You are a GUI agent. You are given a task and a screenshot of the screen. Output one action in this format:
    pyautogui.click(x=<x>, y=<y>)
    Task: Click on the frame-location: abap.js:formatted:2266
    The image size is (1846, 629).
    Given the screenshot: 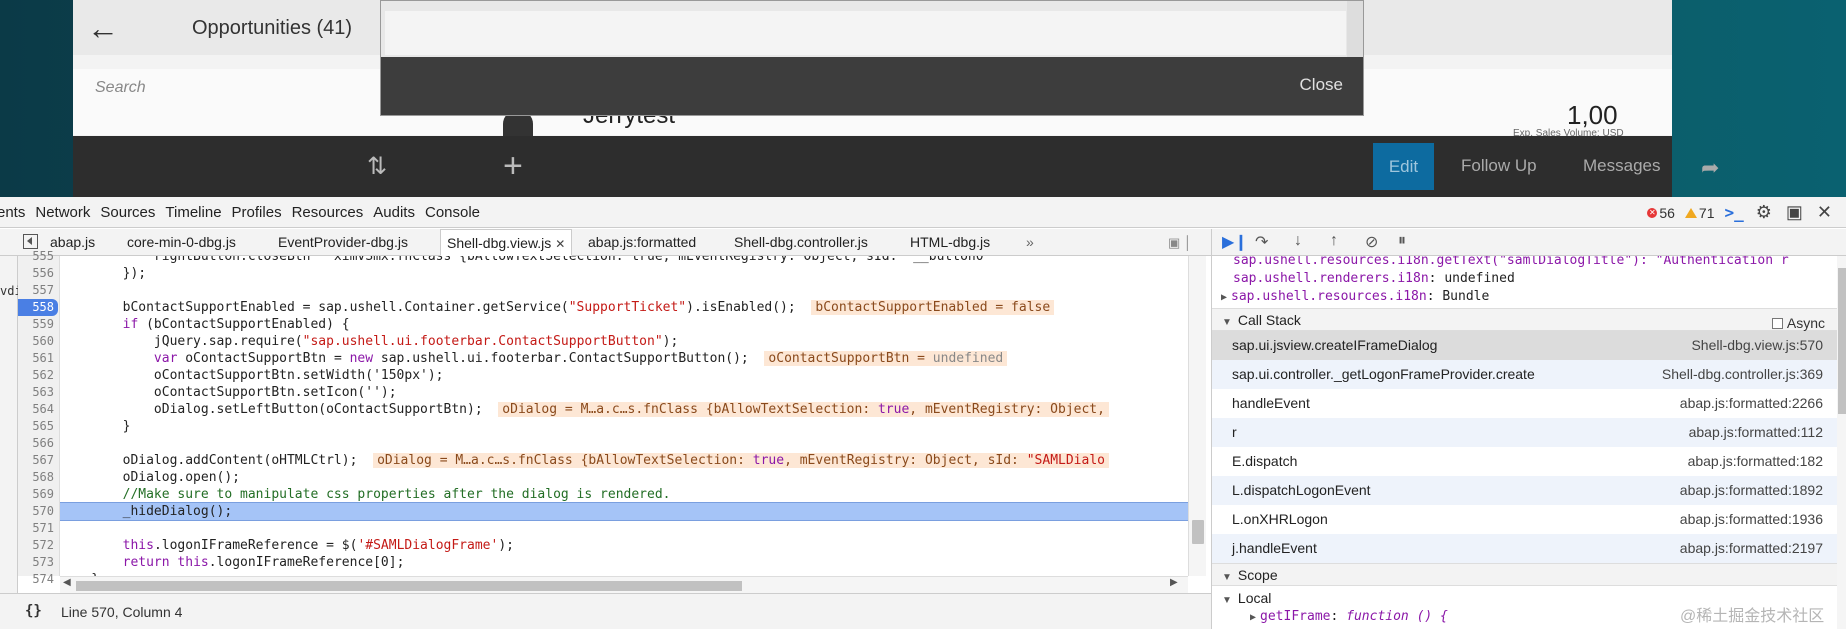 What is the action you would take?
    pyautogui.click(x=1751, y=403)
    